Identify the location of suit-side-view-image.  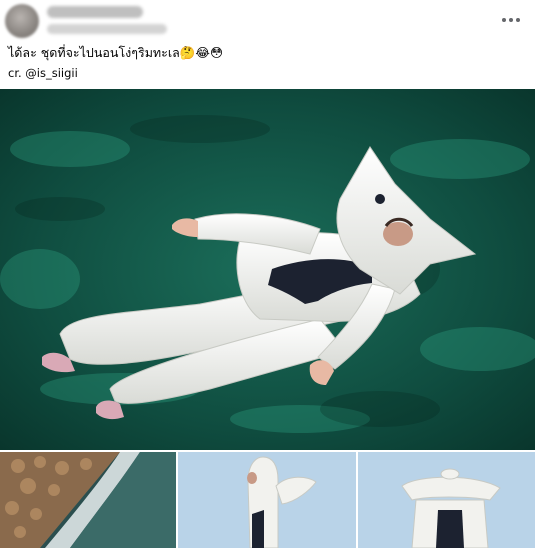
(267, 500).